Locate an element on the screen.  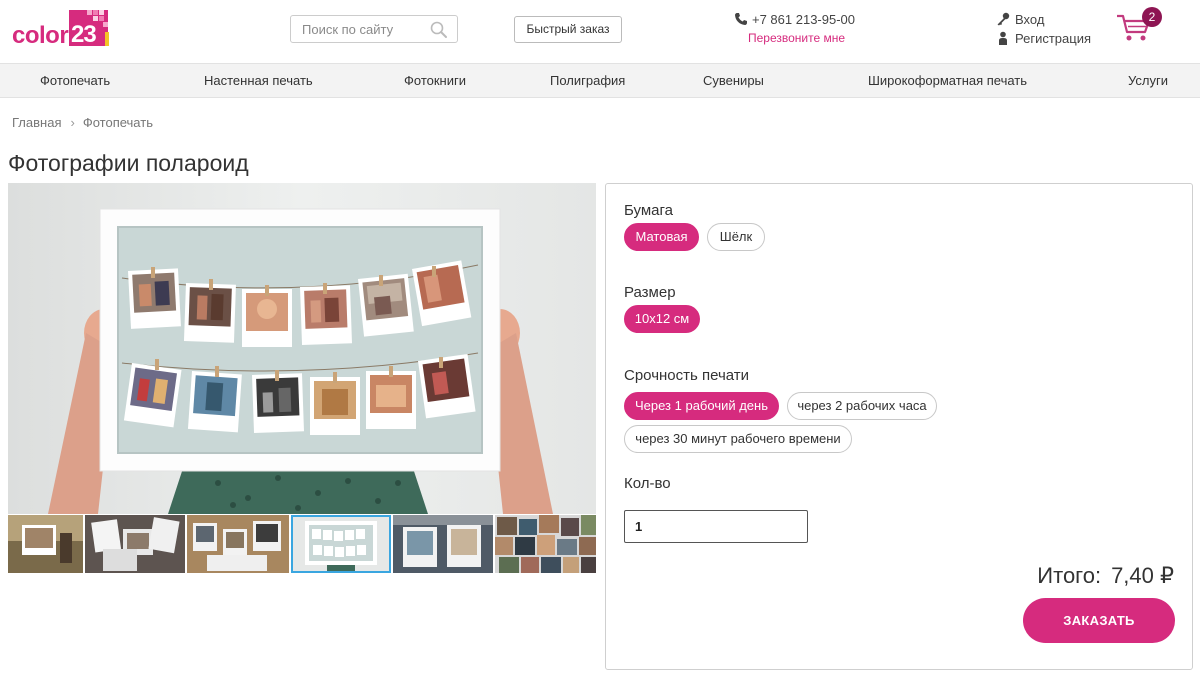
search-icon is located at coordinates (439, 30).